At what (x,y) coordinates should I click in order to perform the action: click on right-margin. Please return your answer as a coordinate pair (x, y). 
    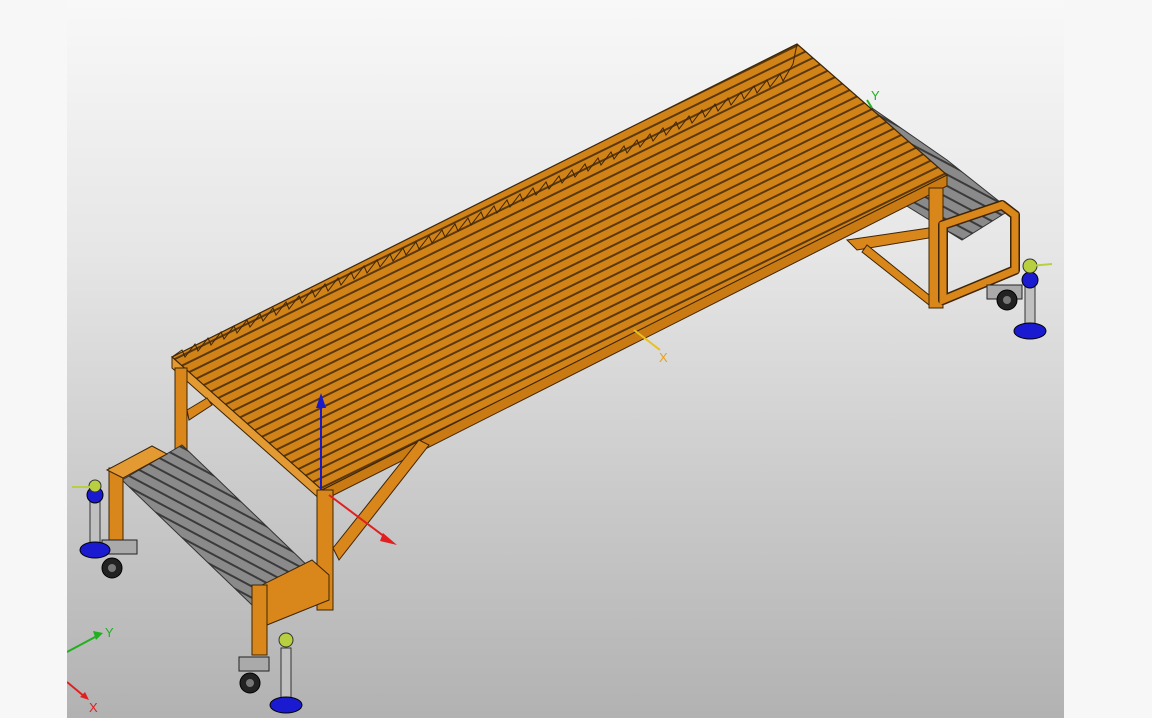
    Looking at the image, I should click on (1108, 359).